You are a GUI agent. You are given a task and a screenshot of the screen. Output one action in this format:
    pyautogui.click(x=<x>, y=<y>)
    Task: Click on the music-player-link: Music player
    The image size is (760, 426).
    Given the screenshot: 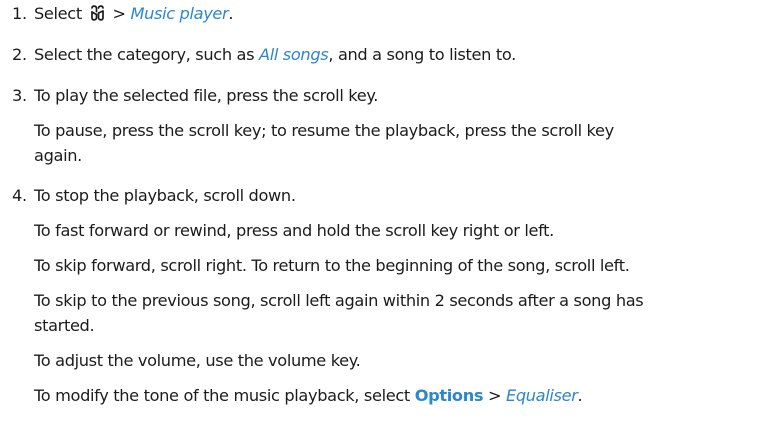 What is the action you would take?
    pyautogui.click(x=179, y=13)
    